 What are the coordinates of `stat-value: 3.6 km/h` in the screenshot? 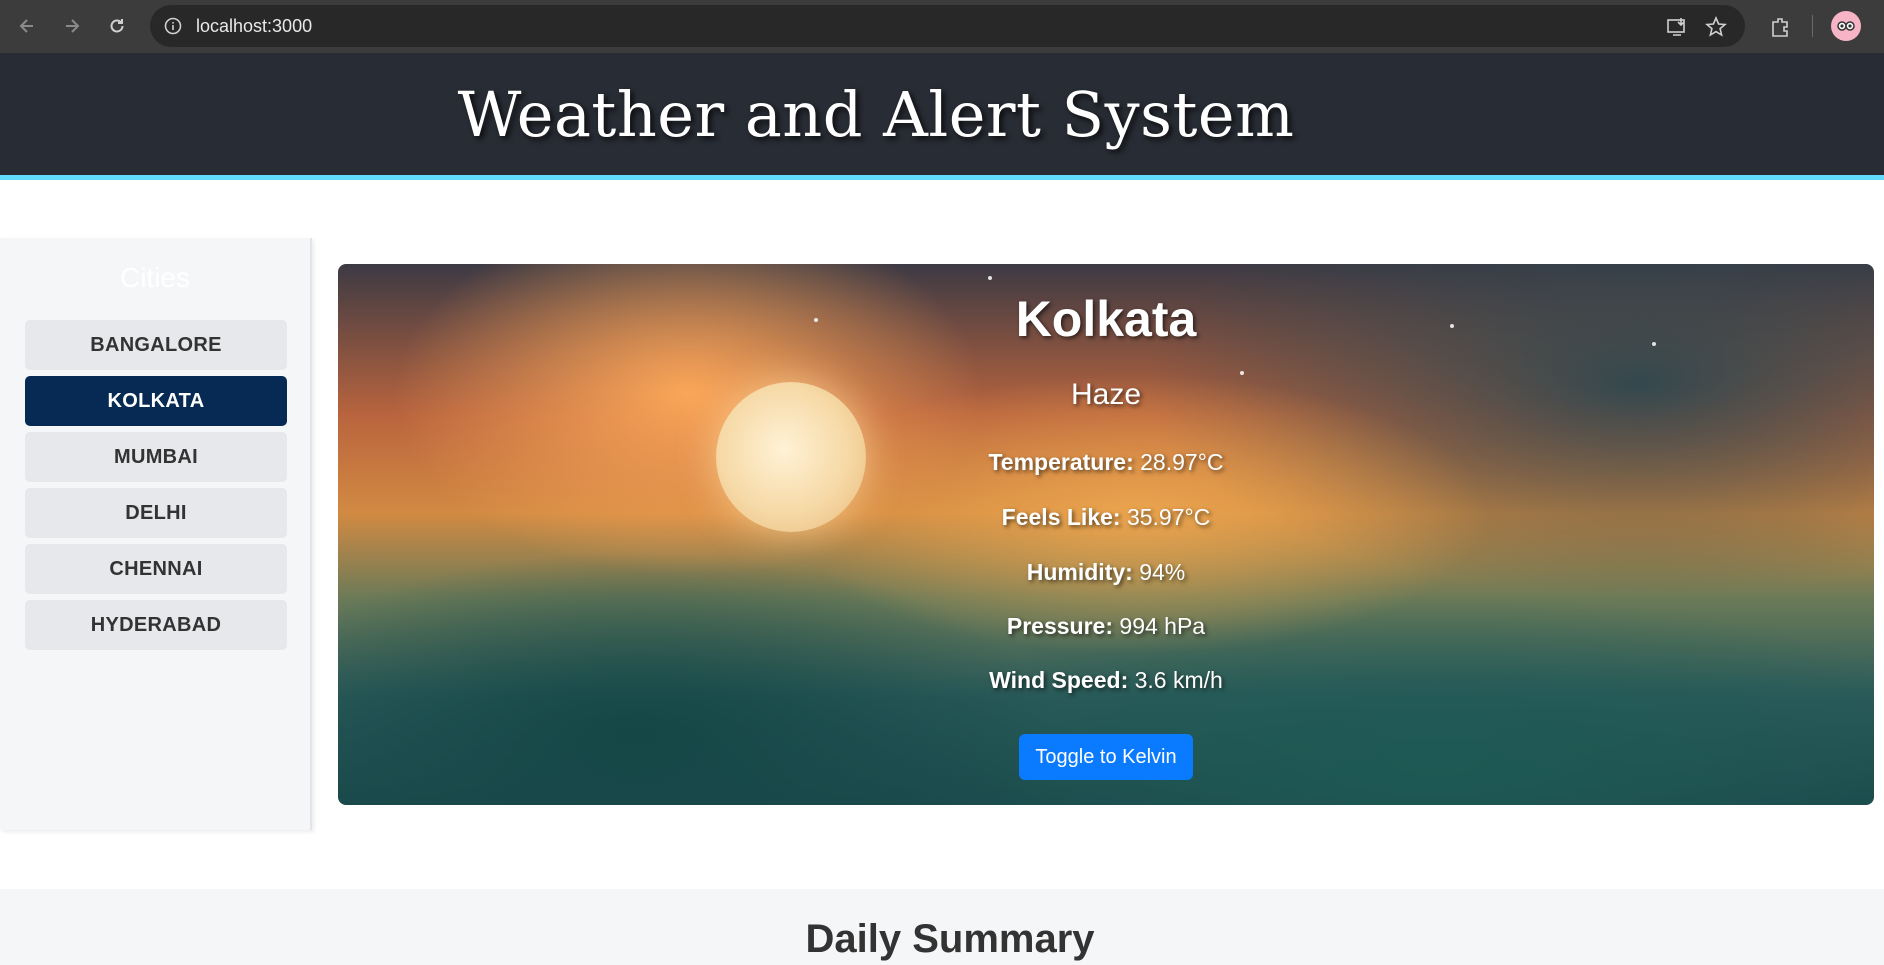 It's located at (1178, 680).